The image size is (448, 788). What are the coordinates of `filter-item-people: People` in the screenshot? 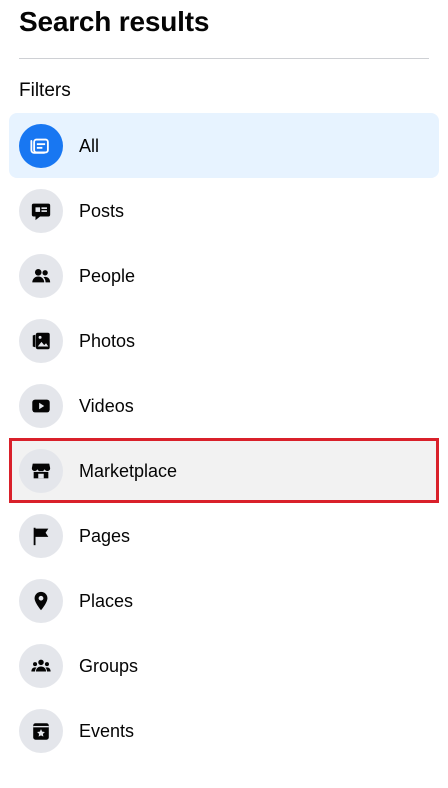 It's located at (224, 275).